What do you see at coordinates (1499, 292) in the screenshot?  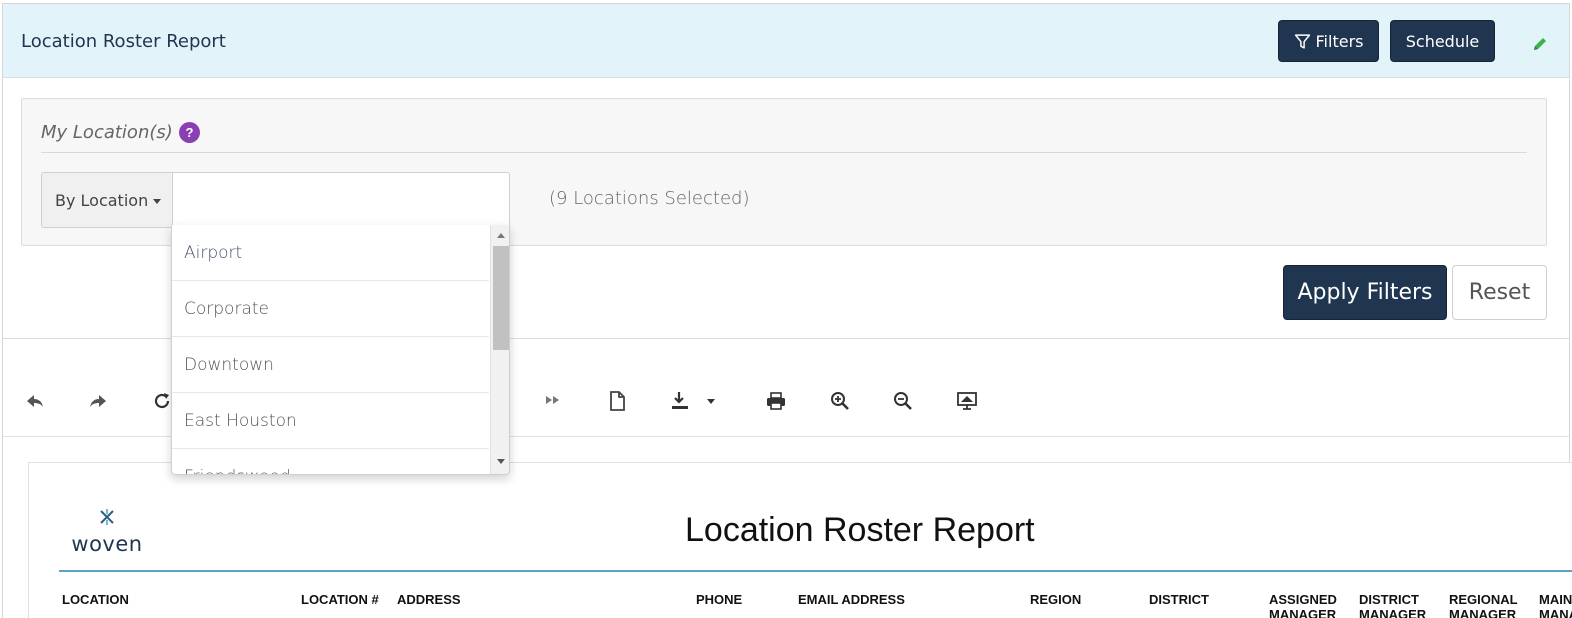 I see `reset-button: Reset` at bounding box center [1499, 292].